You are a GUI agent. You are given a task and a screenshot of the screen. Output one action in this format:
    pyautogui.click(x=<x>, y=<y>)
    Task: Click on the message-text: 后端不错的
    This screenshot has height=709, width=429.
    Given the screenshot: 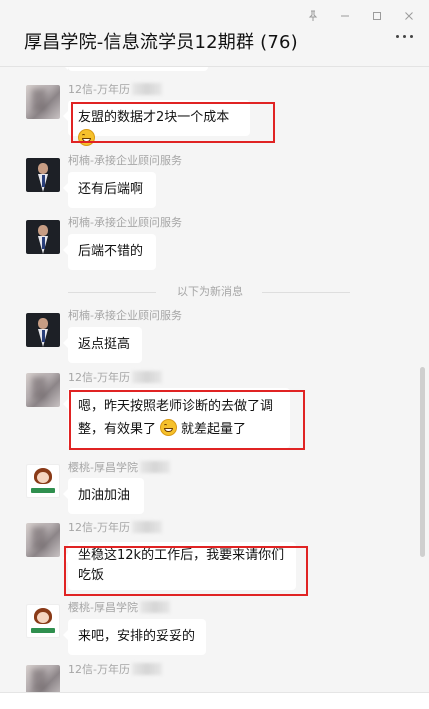 What is the action you would take?
    pyautogui.click(x=111, y=251)
    